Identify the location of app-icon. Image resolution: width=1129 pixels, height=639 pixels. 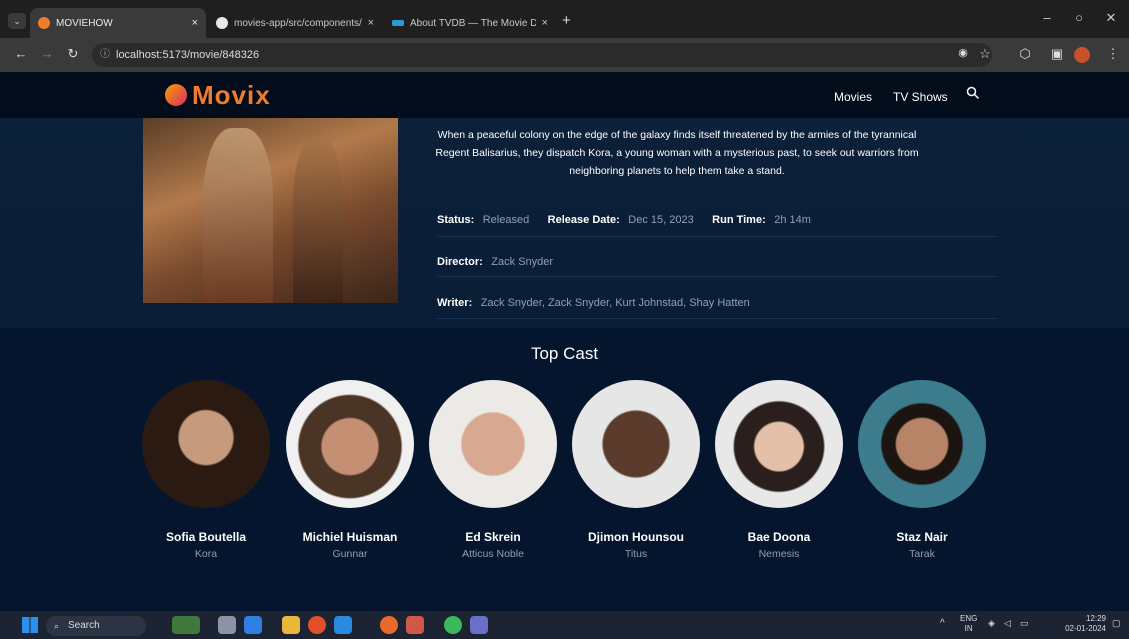
(415, 625).